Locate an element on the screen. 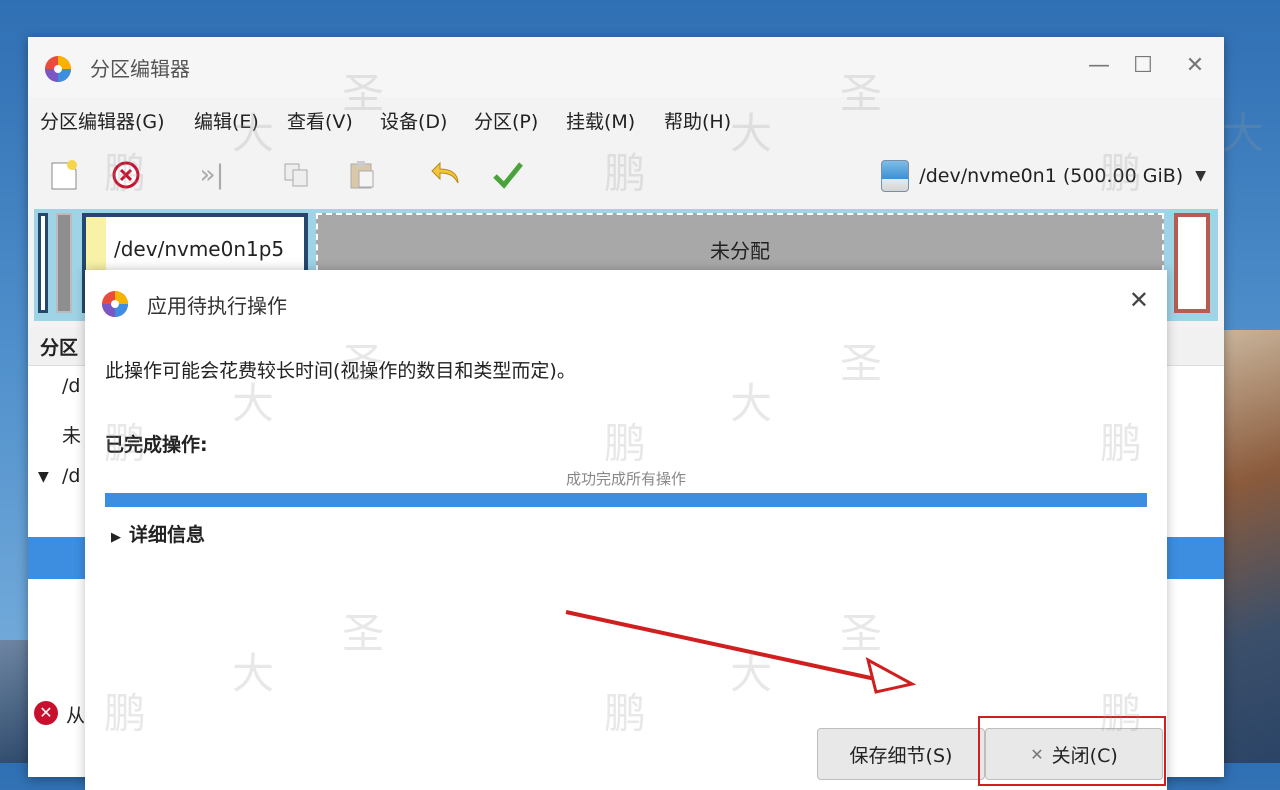 This screenshot has width=1280, height=790. details-label: 详细信息 is located at coordinates (167, 535).